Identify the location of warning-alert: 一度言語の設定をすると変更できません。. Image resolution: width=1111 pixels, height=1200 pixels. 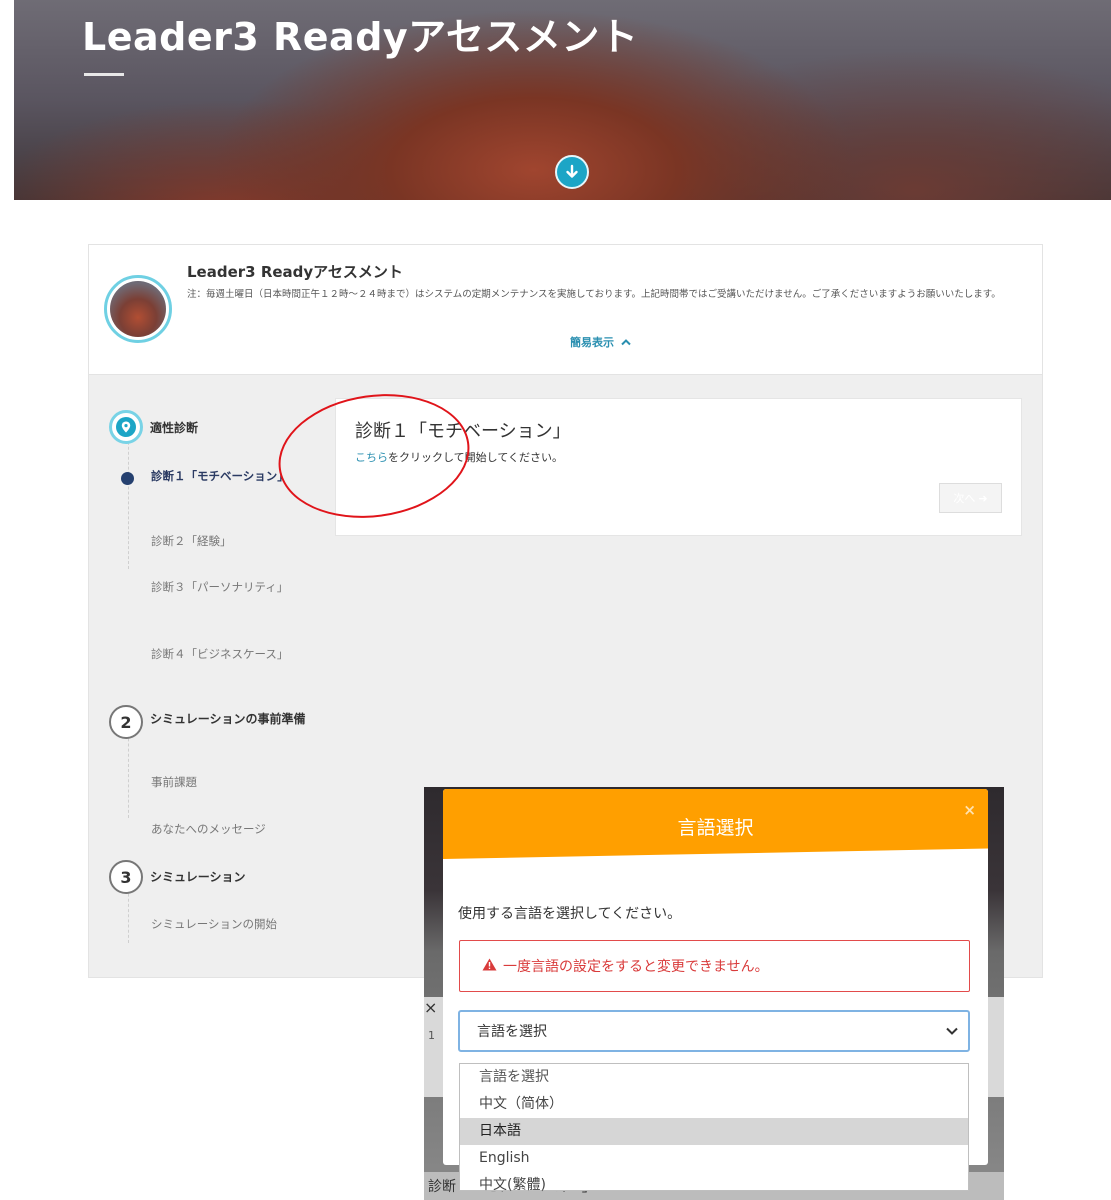
(714, 966).